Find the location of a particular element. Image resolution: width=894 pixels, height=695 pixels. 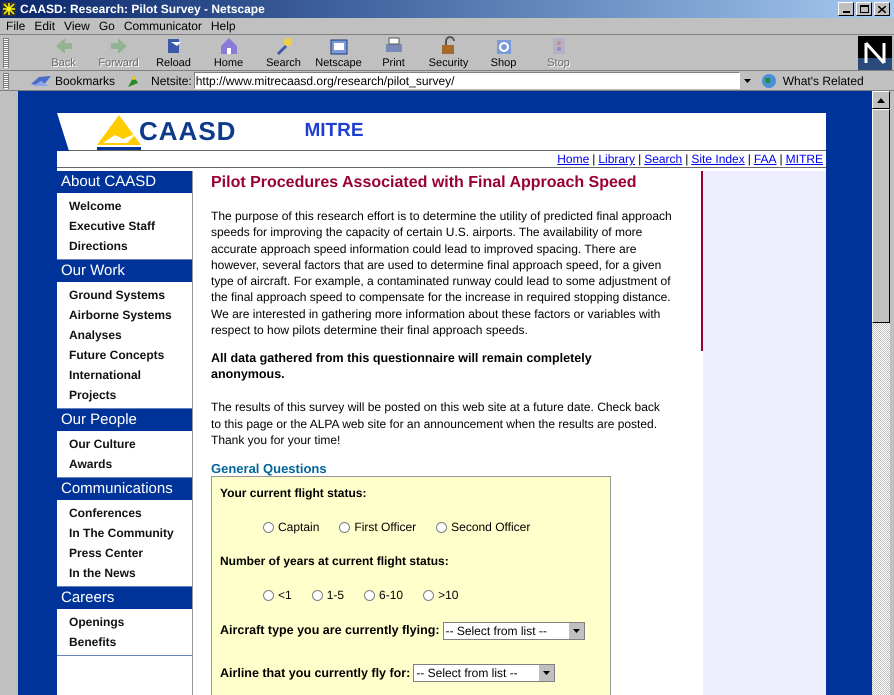

whats-related-button: What's Related is located at coordinates (823, 81).